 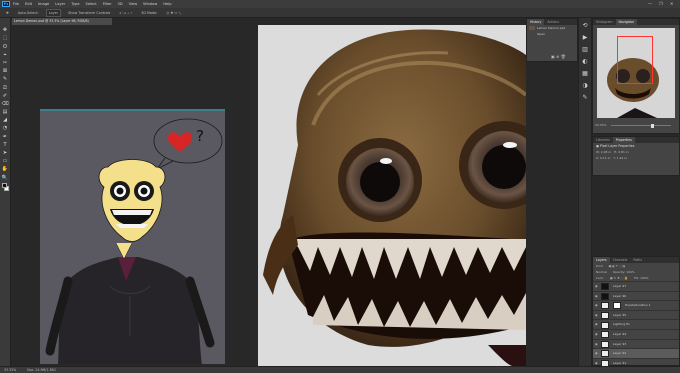 I want to click on width-field: W: 2.28 in, so click(x=603, y=152).